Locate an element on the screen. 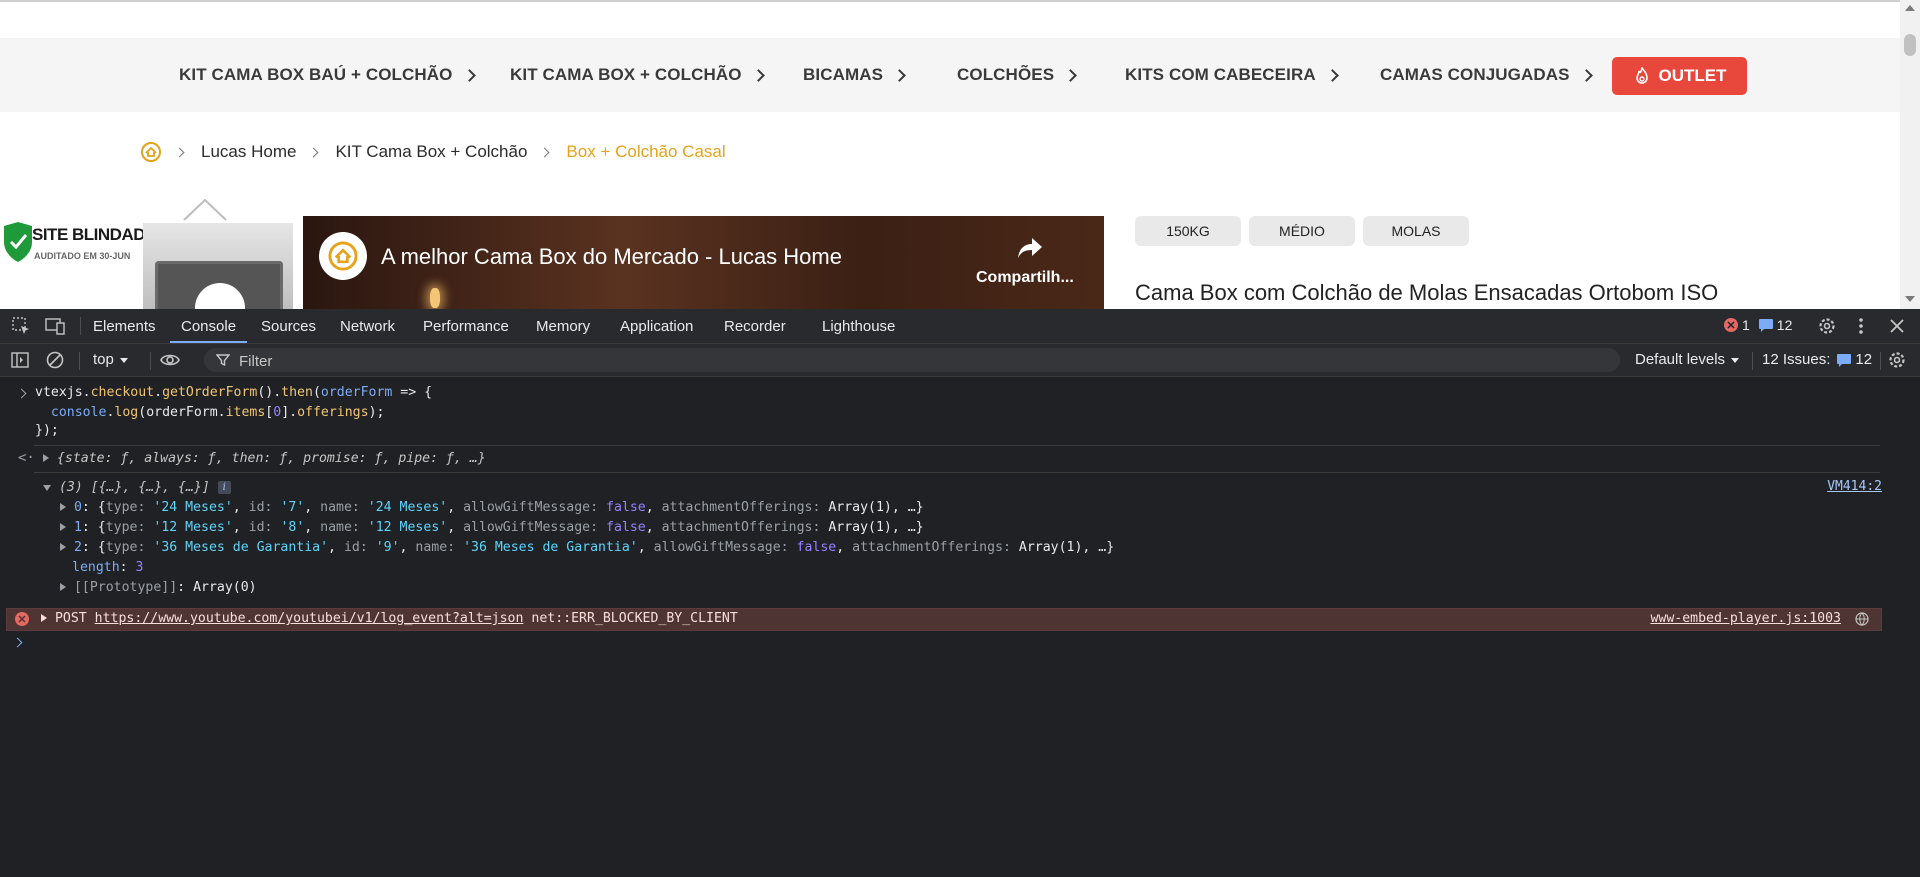  tab-console: Console is located at coordinates (209, 326).